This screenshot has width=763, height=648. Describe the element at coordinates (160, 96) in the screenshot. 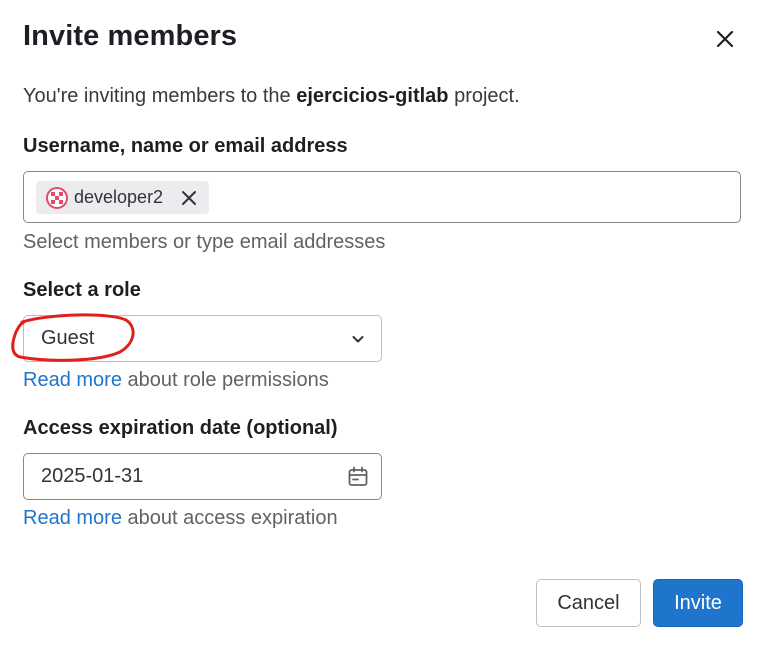

I see `intro-prefix: You're inviting members to the` at that location.